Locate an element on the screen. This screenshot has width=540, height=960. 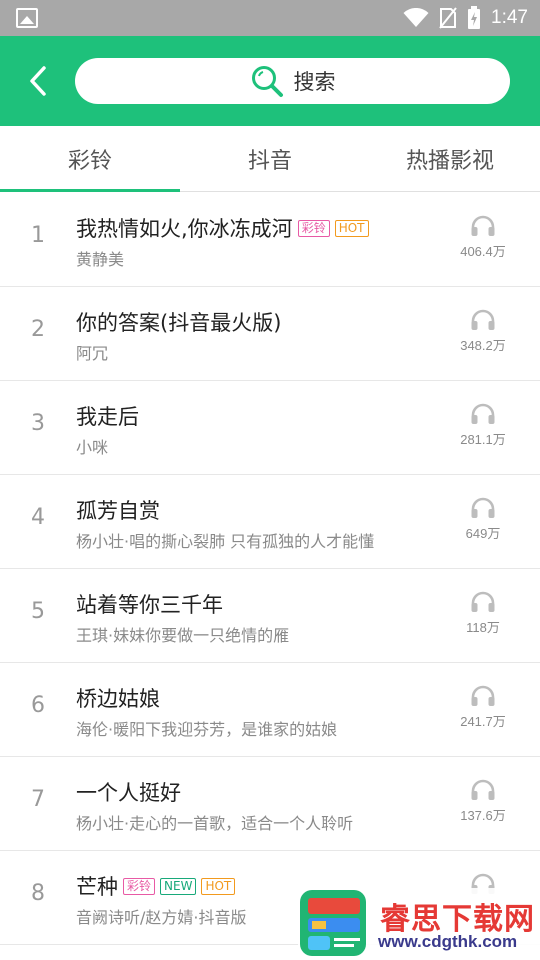
song-rank: 5 is located at coordinates (38, 611).